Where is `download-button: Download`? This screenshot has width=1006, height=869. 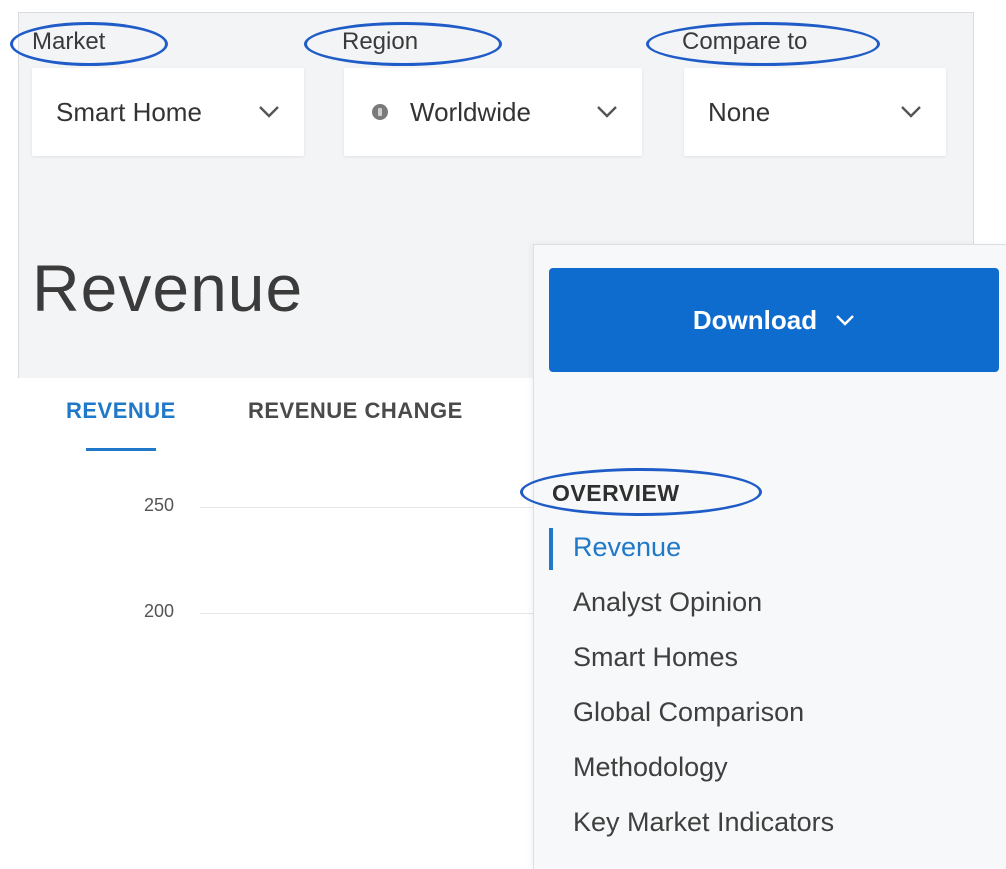 download-button: Download is located at coordinates (774, 320).